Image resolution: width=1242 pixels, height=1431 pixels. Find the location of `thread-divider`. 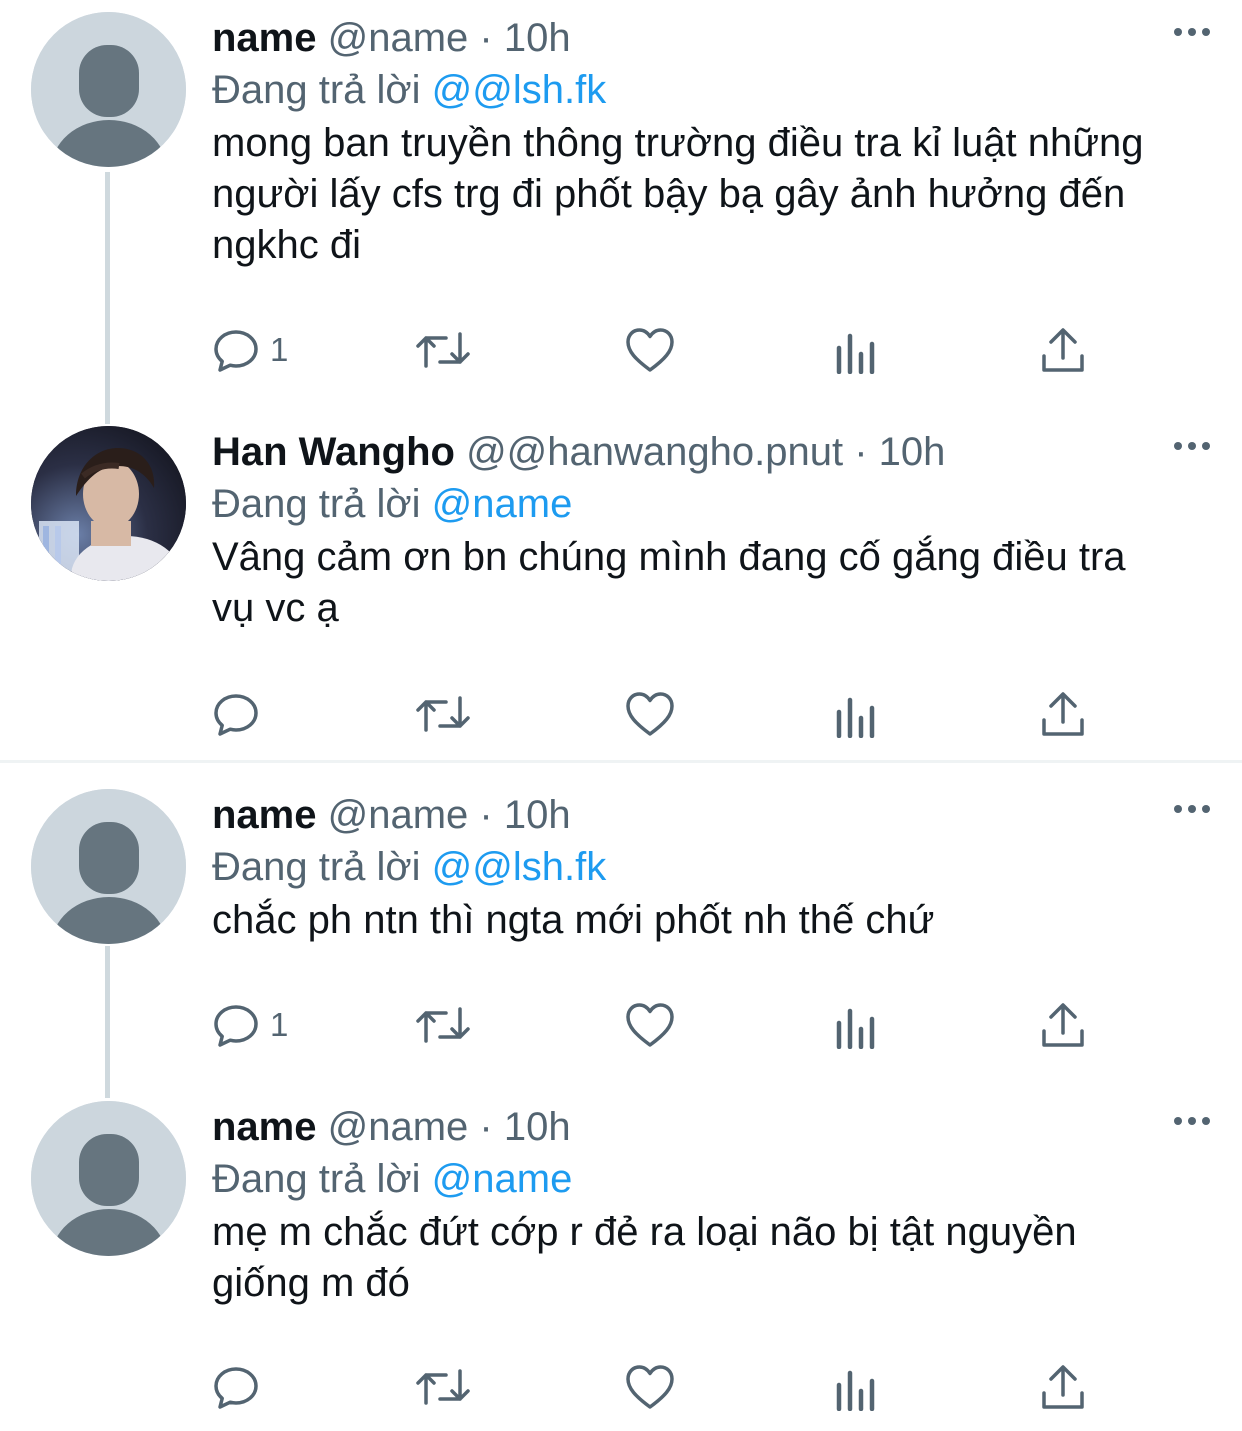

thread-divider is located at coordinates (621, 761).